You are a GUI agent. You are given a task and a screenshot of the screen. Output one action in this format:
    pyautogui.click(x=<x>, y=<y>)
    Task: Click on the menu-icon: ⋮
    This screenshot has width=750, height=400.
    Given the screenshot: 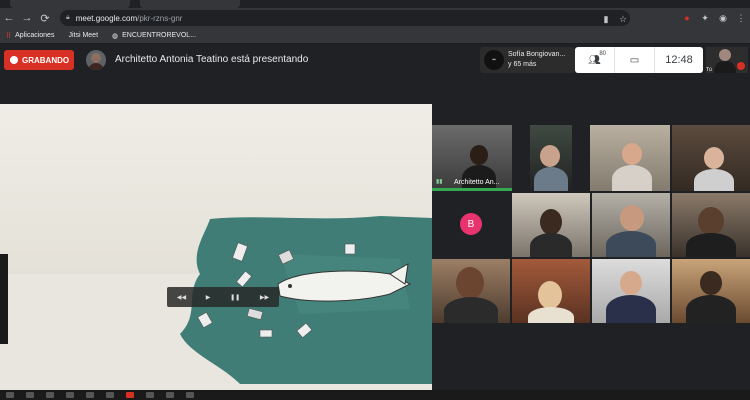 What is the action you would take?
    pyautogui.click(x=741, y=18)
    